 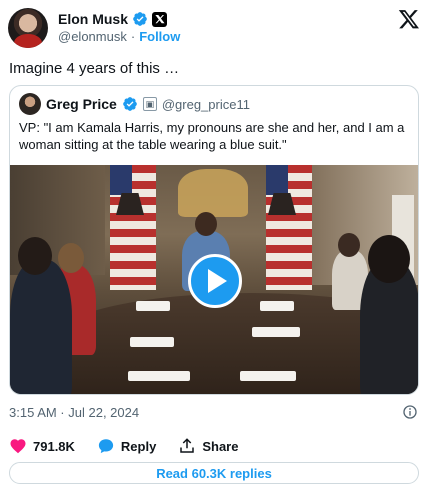 What do you see at coordinates (220, 446) in the screenshot?
I see `share-label: Share` at bounding box center [220, 446].